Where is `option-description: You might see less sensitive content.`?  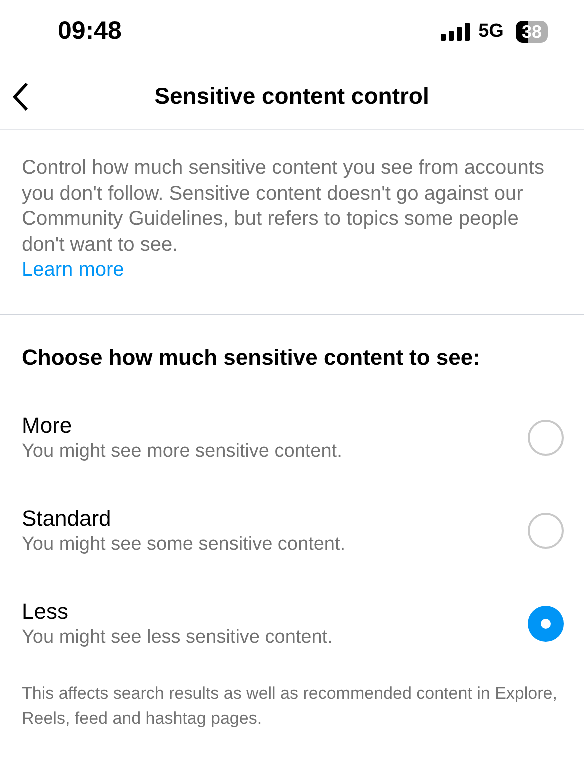
option-description: You might see less sensitive content. is located at coordinates (177, 638).